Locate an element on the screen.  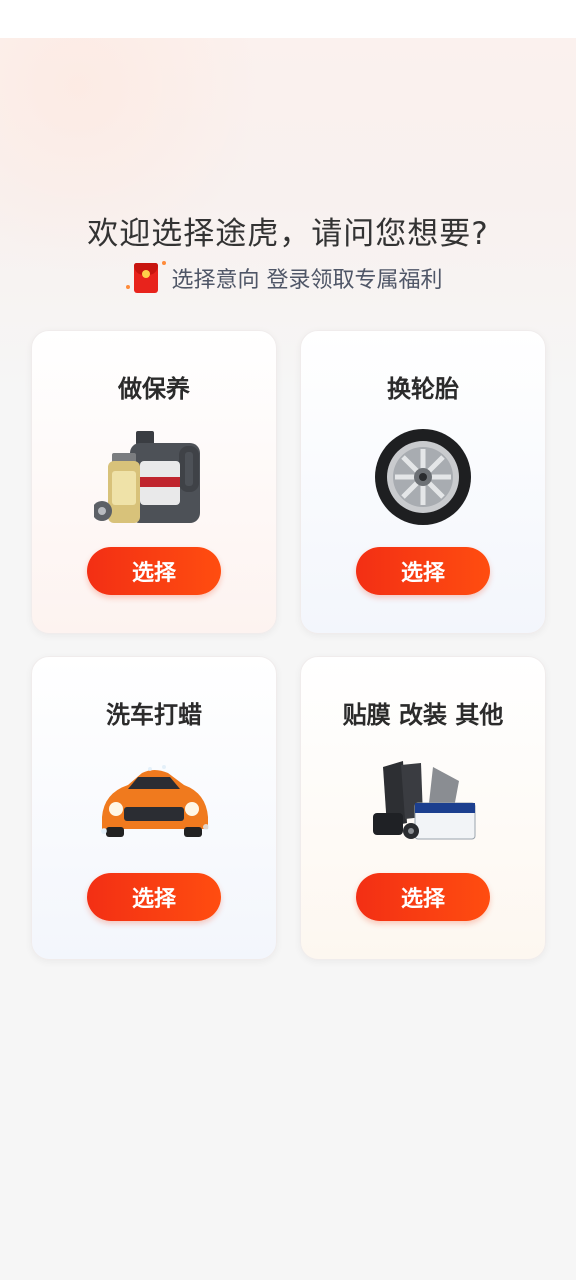
status-bar is located at coordinates (288, 19).